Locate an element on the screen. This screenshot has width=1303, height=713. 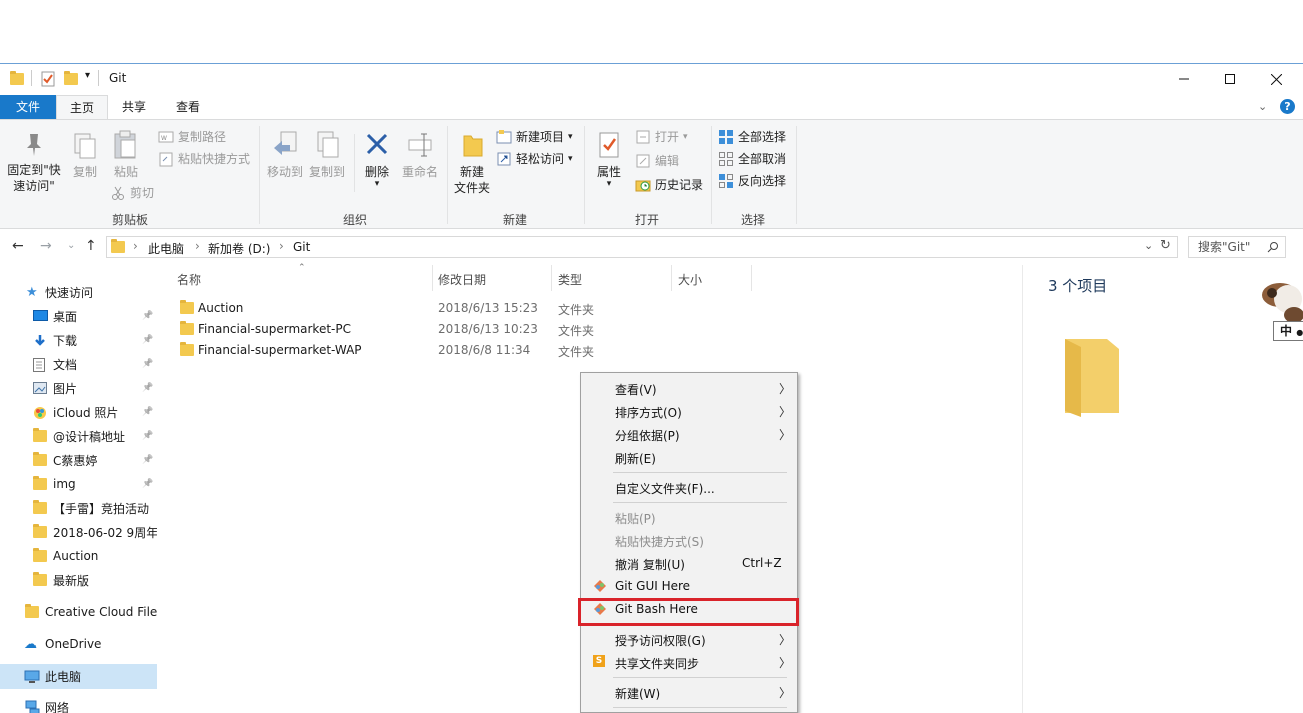
select-all-button: 全部选择 is located at coordinates (752, 137).